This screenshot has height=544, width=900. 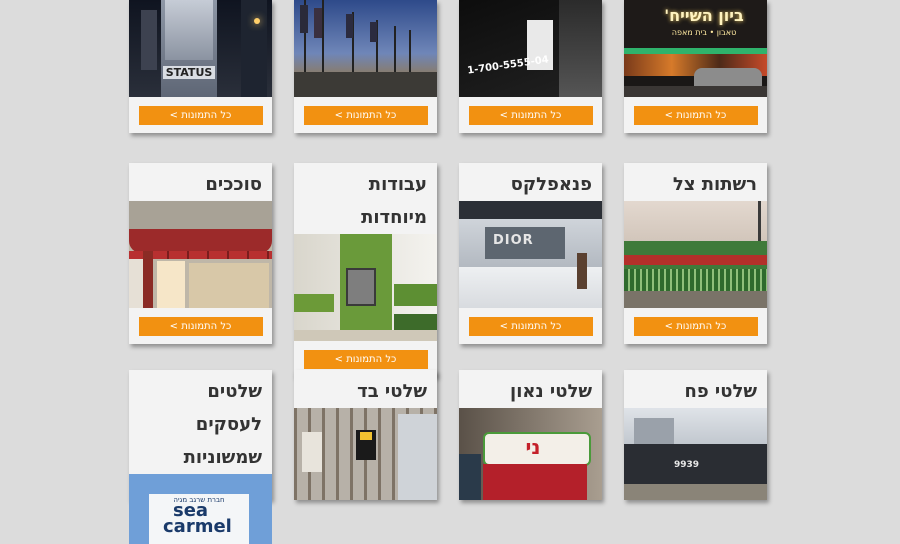 What do you see at coordinates (365, 198) in the screenshot?
I see `card-title: עבודות מיוחדות` at bounding box center [365, 198].